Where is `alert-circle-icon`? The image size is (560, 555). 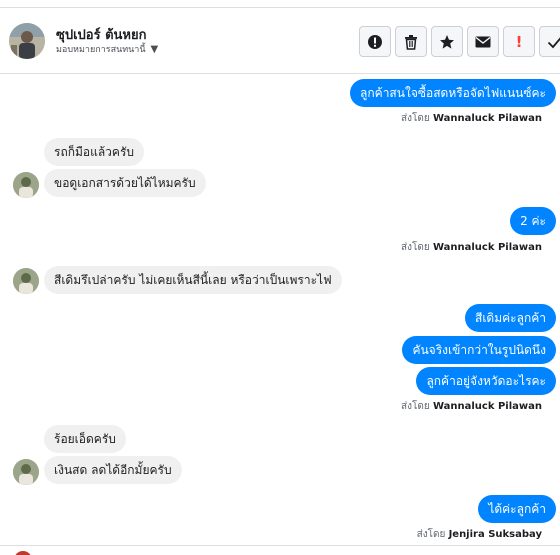 alert-circle-icon is located at coordinates (375, 41).